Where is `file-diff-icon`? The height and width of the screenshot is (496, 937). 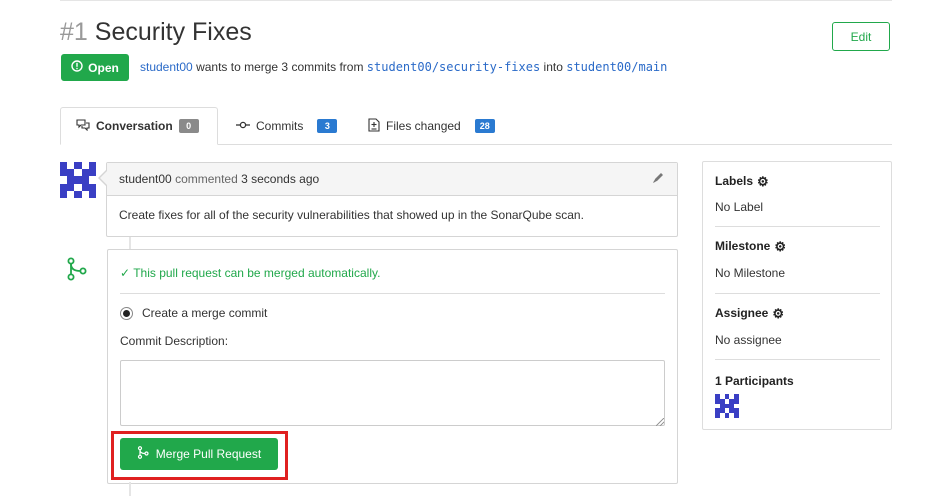 file-diff-icon is located at coordinates (374, 126).